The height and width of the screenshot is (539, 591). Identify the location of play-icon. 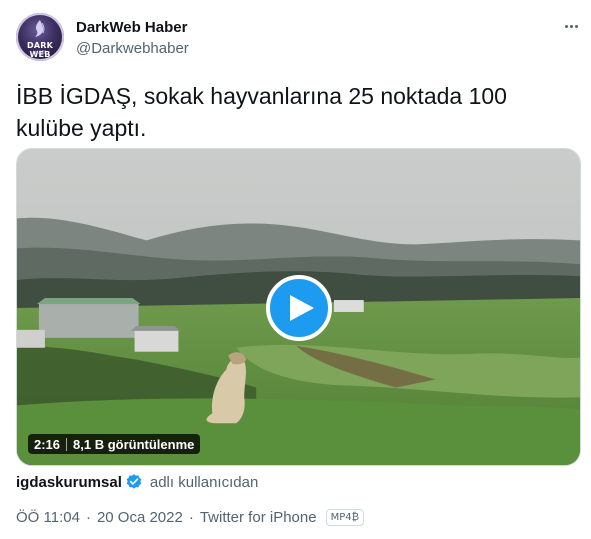
(301, 308).